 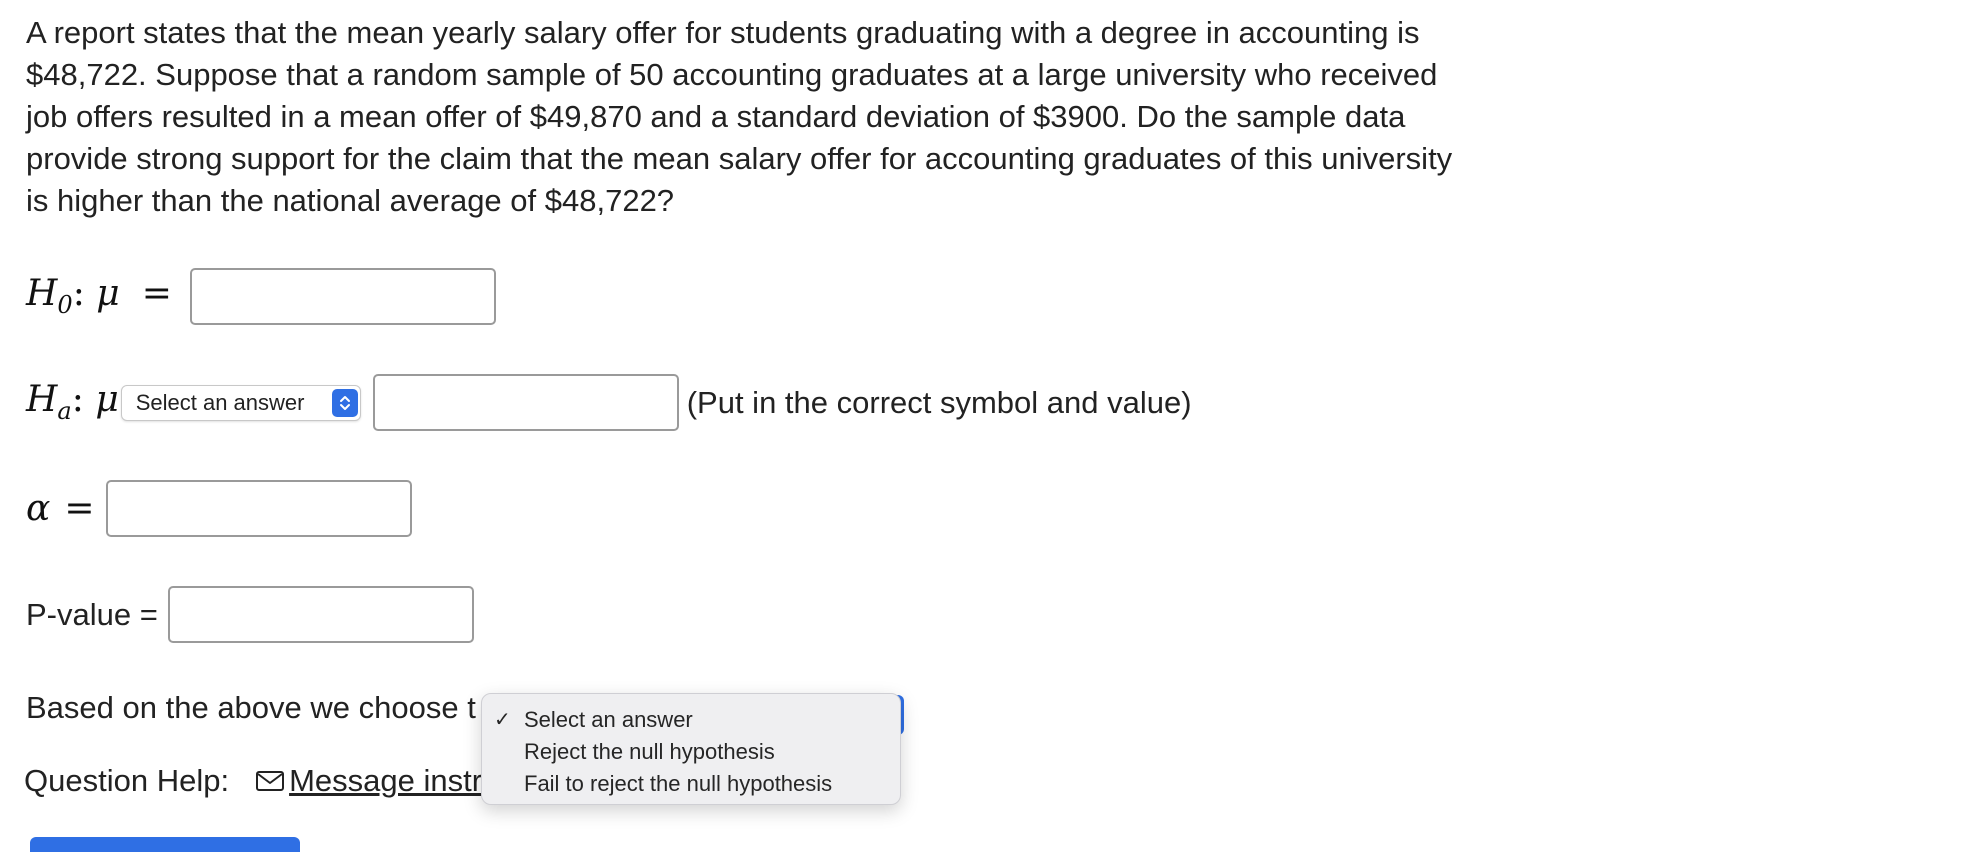 What do you see at coordinates (525, 402) in the screenshot?
I see `alt-hypothesis-value-input` at bounding box center [525, 402].